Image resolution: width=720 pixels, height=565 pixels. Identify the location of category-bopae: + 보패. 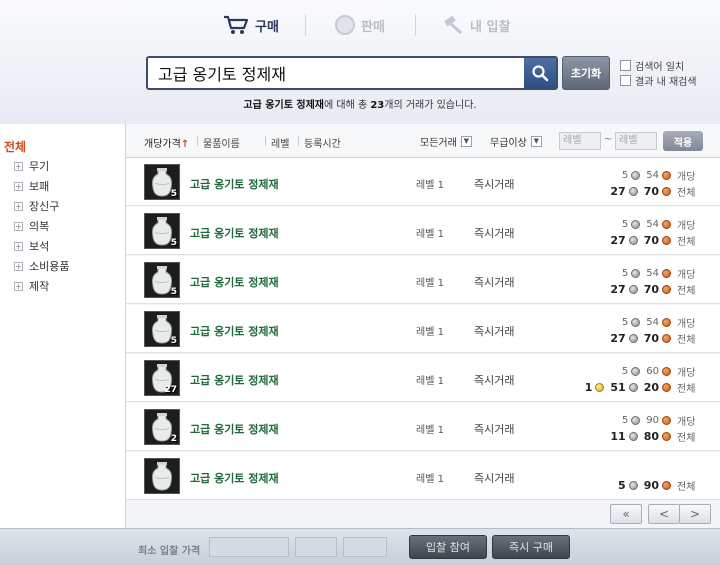
(31, 186).